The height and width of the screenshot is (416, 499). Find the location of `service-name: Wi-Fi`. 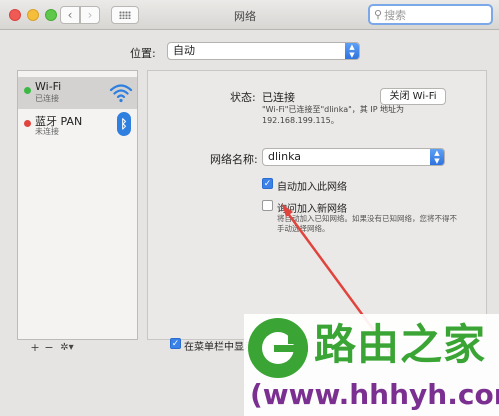

service-name: Wi-Fi is located at coordinates (48, 86).